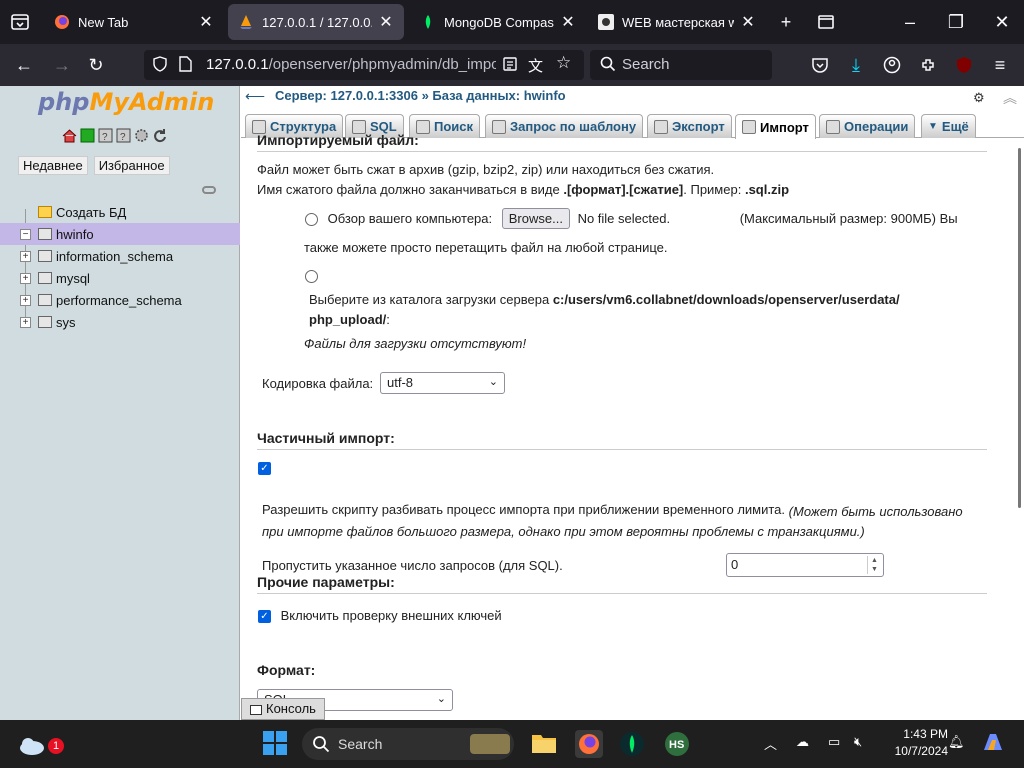 The image size is (1024, 768). I want to click on recent-tab: Недавнее, so click(53, 165).